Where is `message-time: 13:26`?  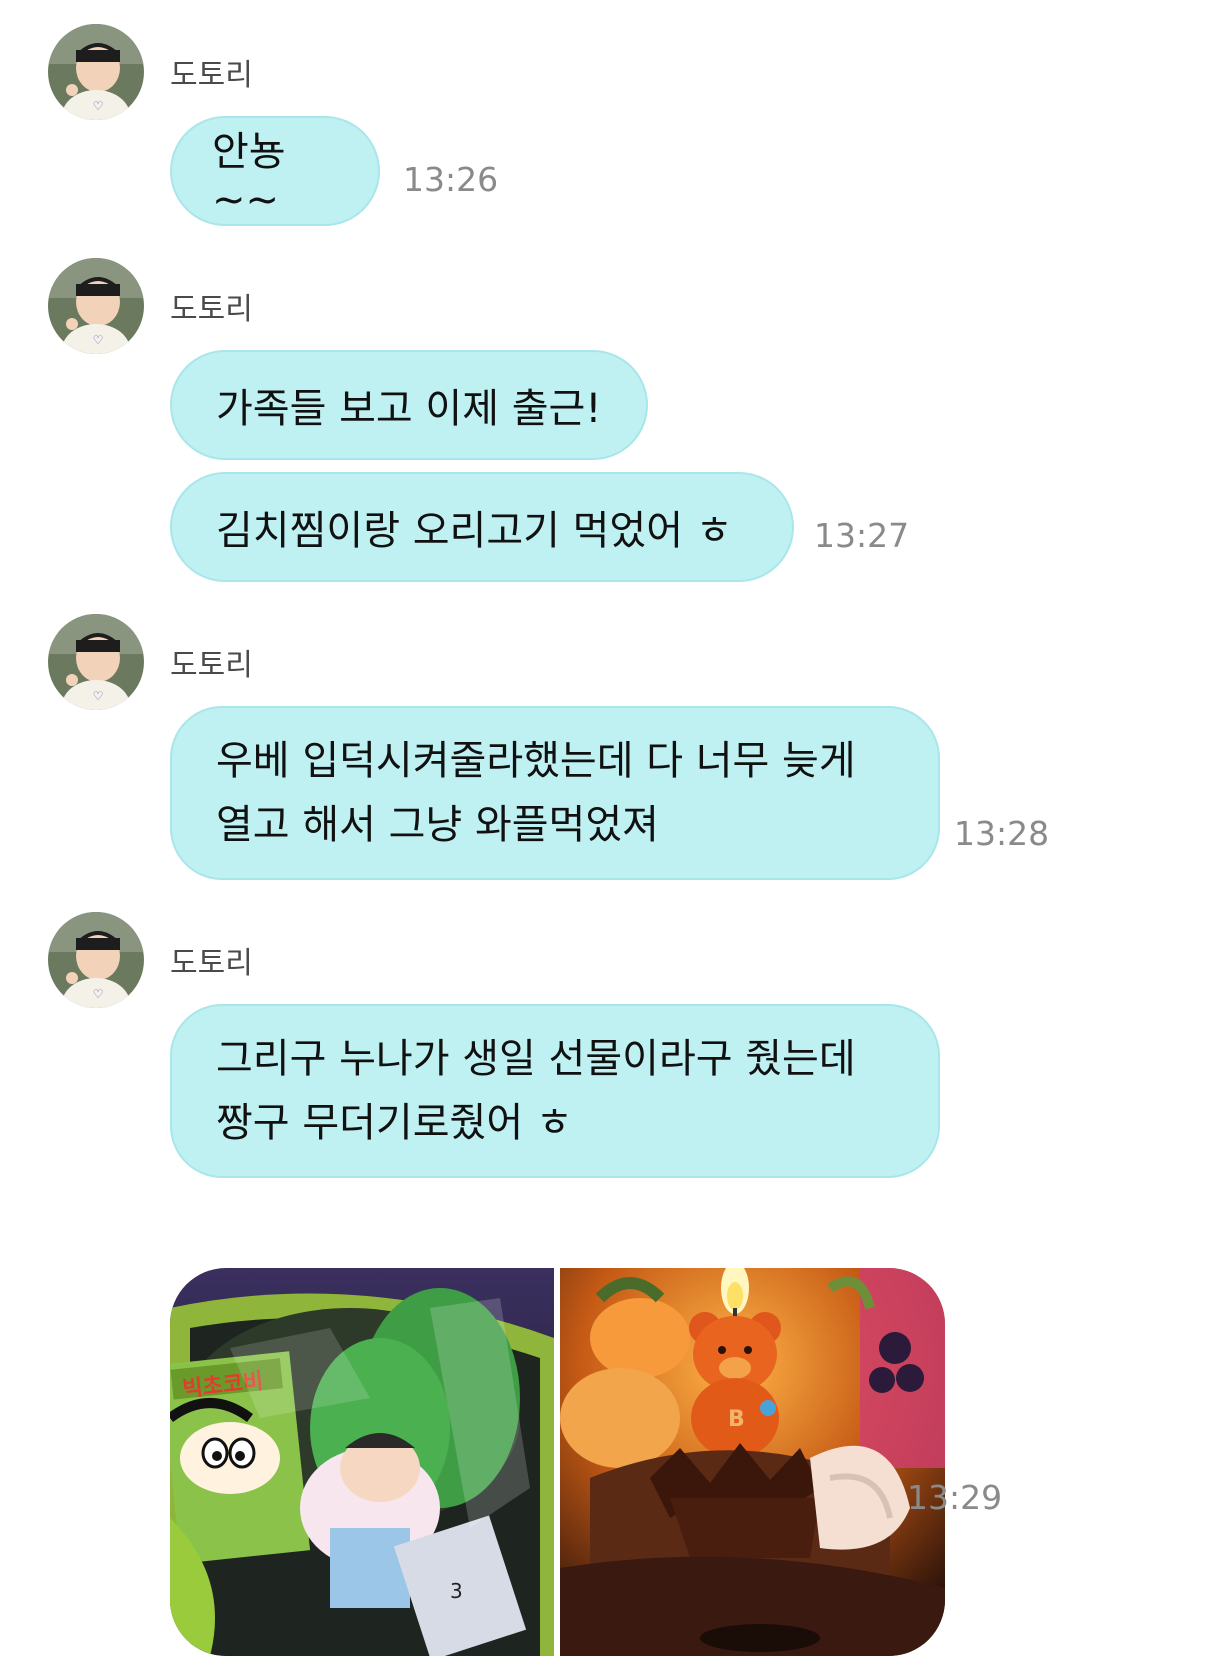 message-time: 13:26 is located at coordinates (451, 179).